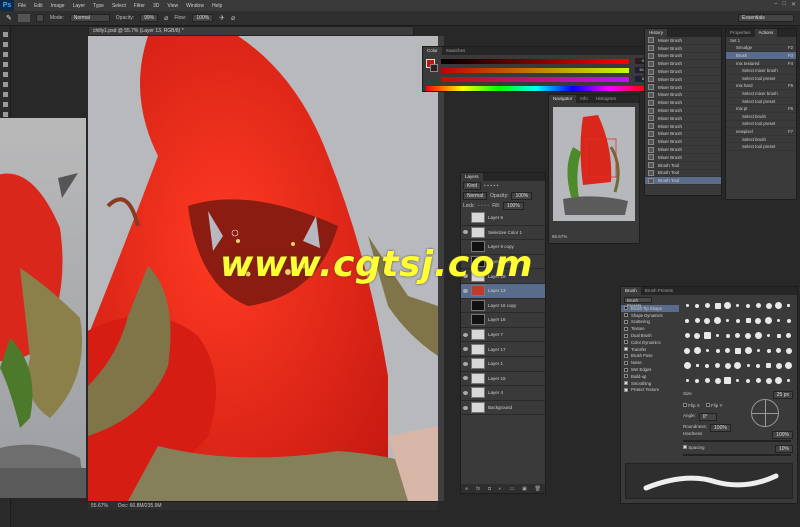 This screenshot has height=527, width=800. What do you see at coordinates (503, 291) in the screenshot?
I see `layer-row: Layer 13` at bounding box center [503, 291].